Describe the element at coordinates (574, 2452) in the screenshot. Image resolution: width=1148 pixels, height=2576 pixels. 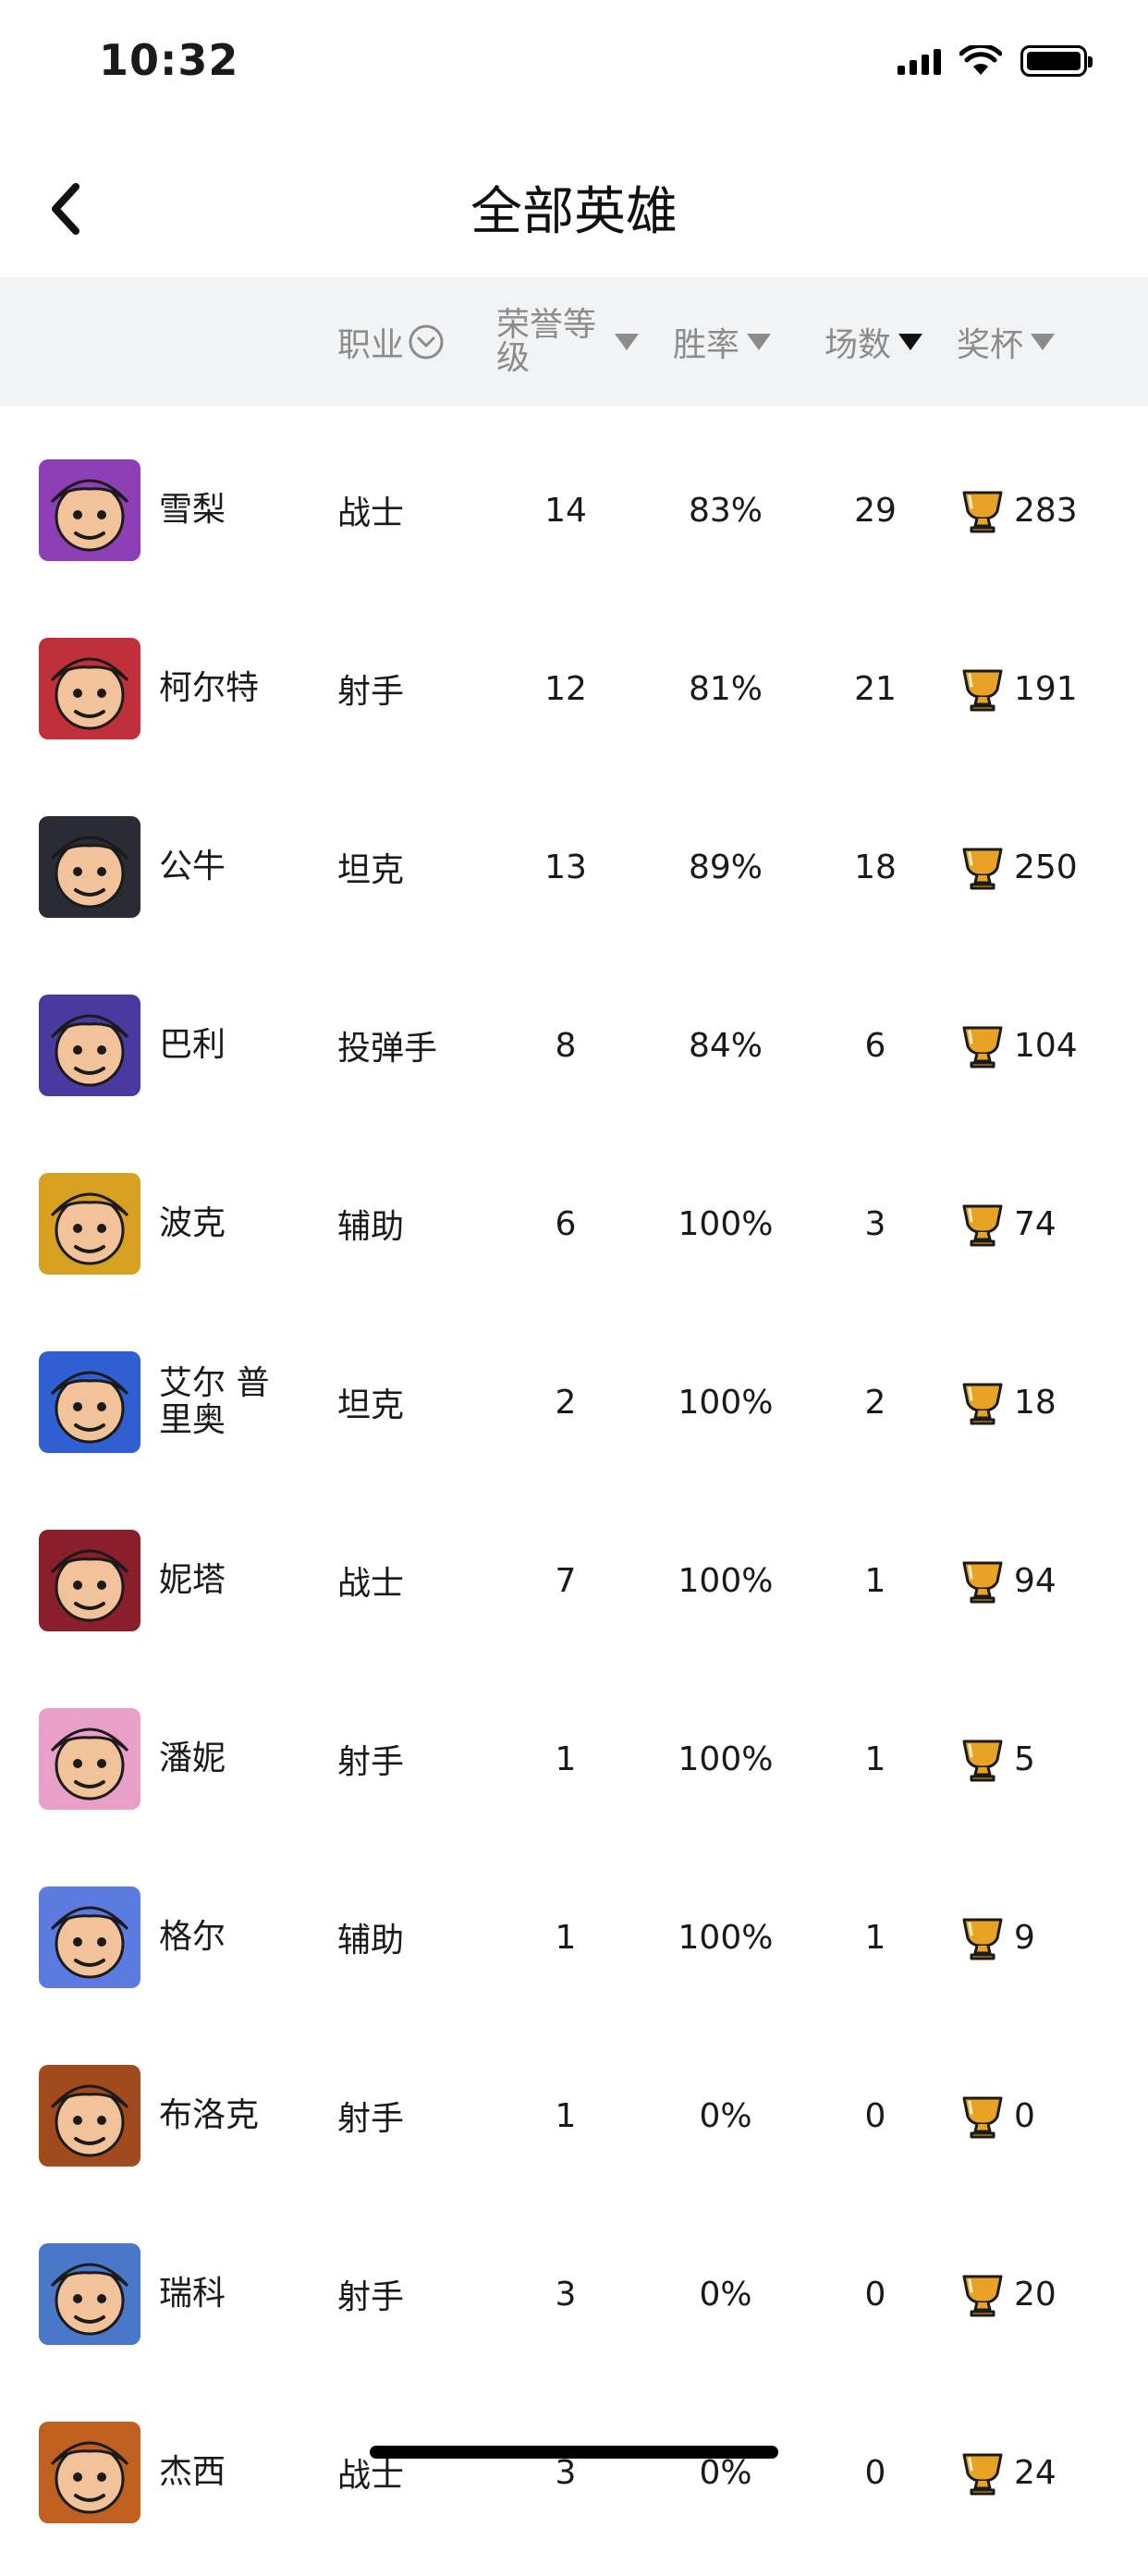
I see `home-indicator` at that location.